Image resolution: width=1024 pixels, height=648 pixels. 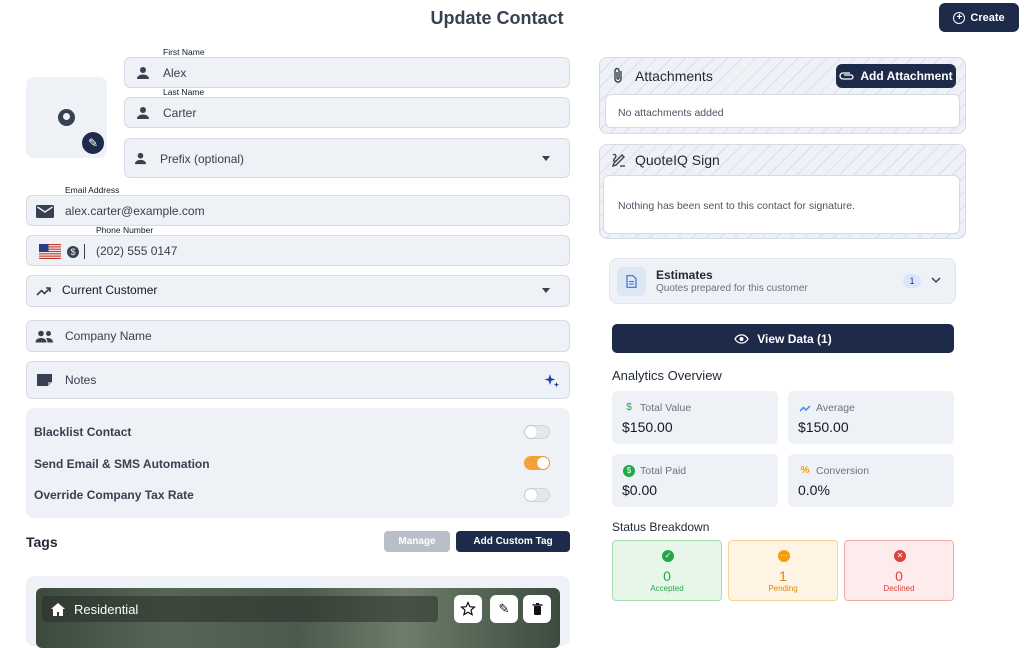 I want to click on accepted-label: Accepted, so click(x=667, y=588).